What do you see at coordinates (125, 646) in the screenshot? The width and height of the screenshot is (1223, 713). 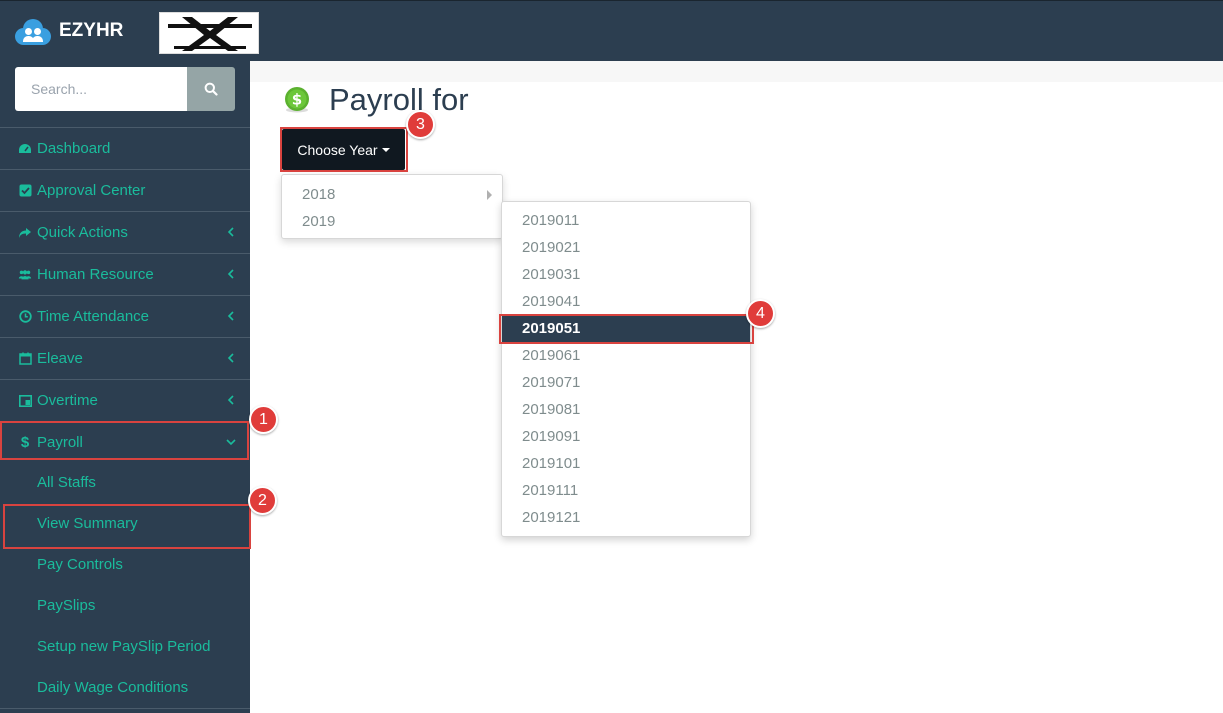 I see `submenu-item-setup-payslip-period: Setup new PaySlip Period` at bounding box center [125, 646].